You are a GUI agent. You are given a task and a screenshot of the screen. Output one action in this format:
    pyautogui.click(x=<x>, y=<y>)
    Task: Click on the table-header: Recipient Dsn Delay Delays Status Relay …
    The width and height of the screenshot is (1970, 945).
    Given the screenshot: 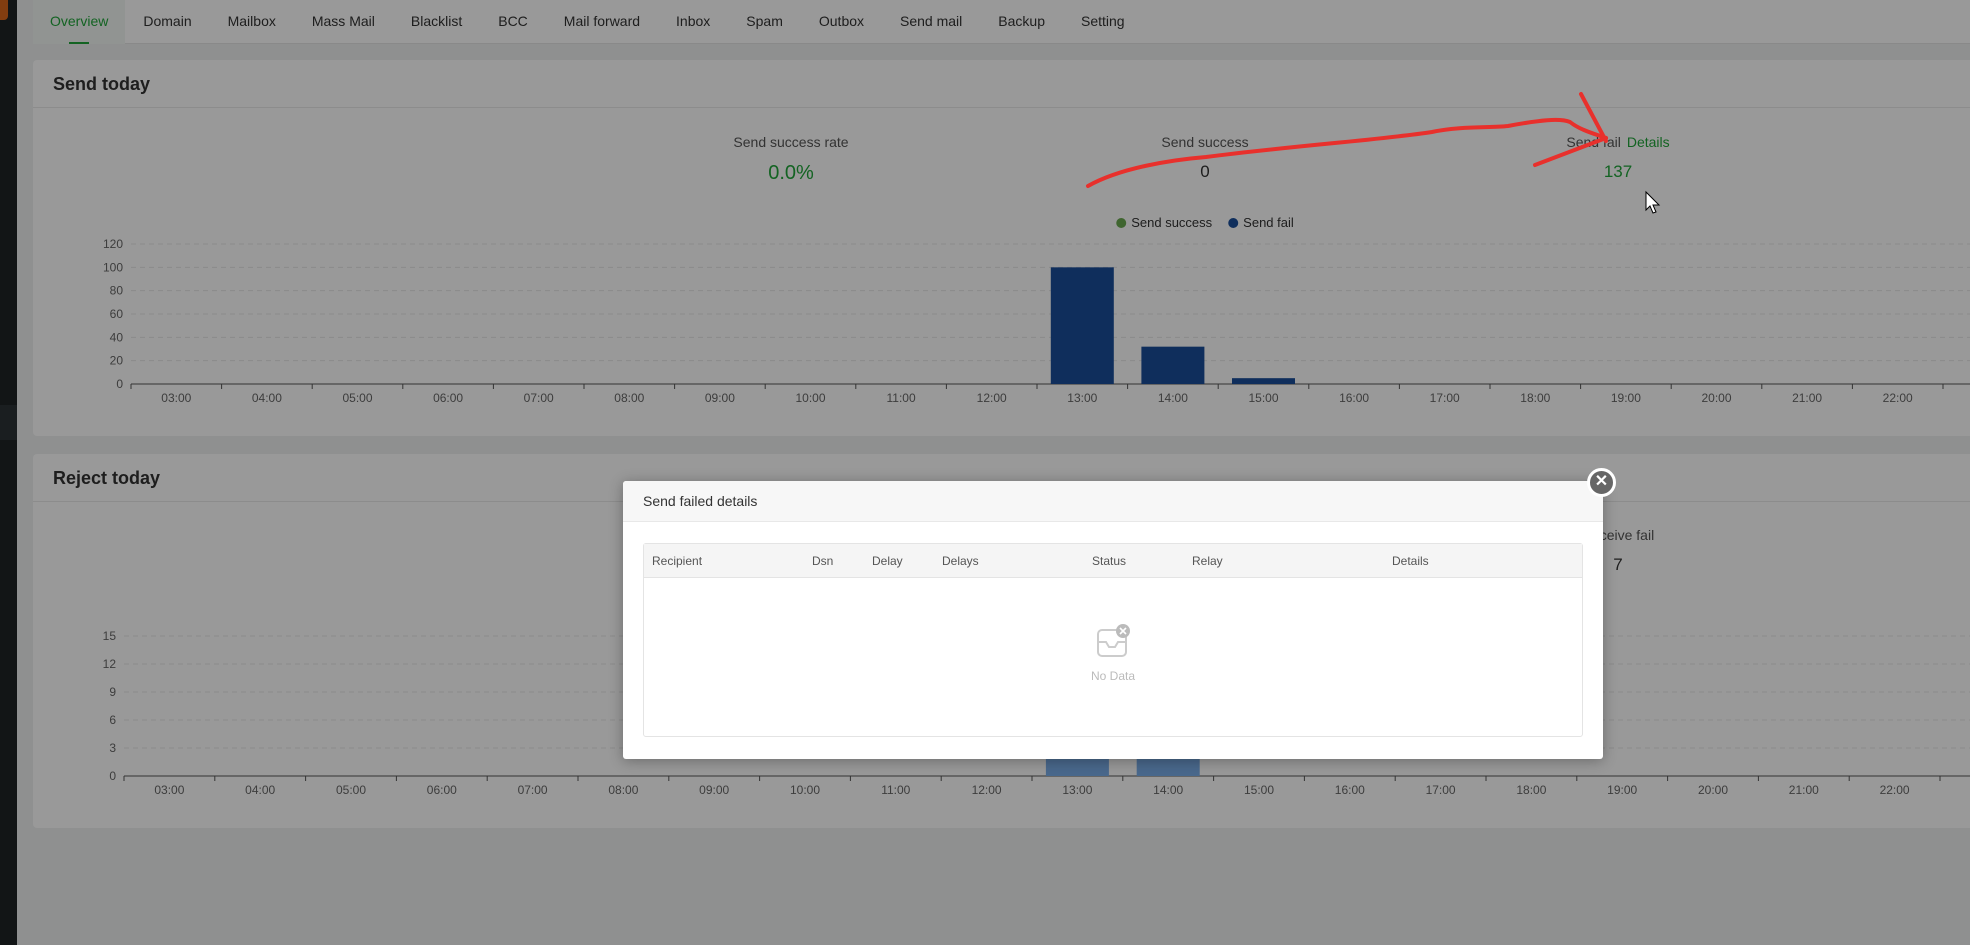 What is the action you would take?
    pyautogui.click(x=1113, y=561)
    